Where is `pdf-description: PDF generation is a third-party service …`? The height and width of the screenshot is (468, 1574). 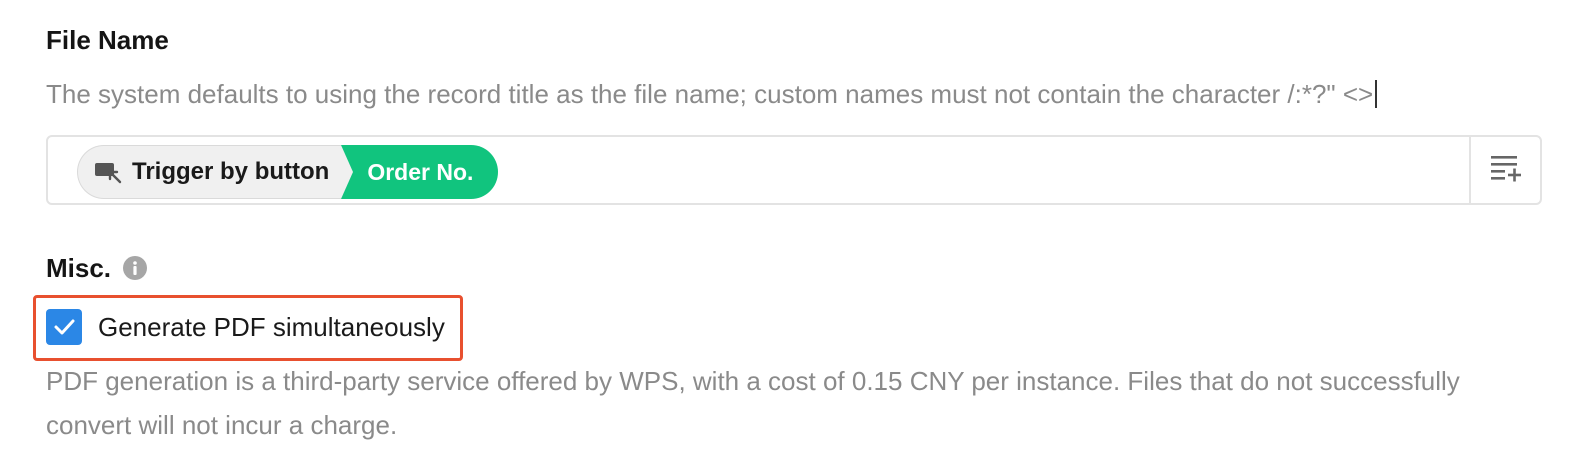
pdf-description: PDF generation is a third-party service … is located at coordinates (753, 403).